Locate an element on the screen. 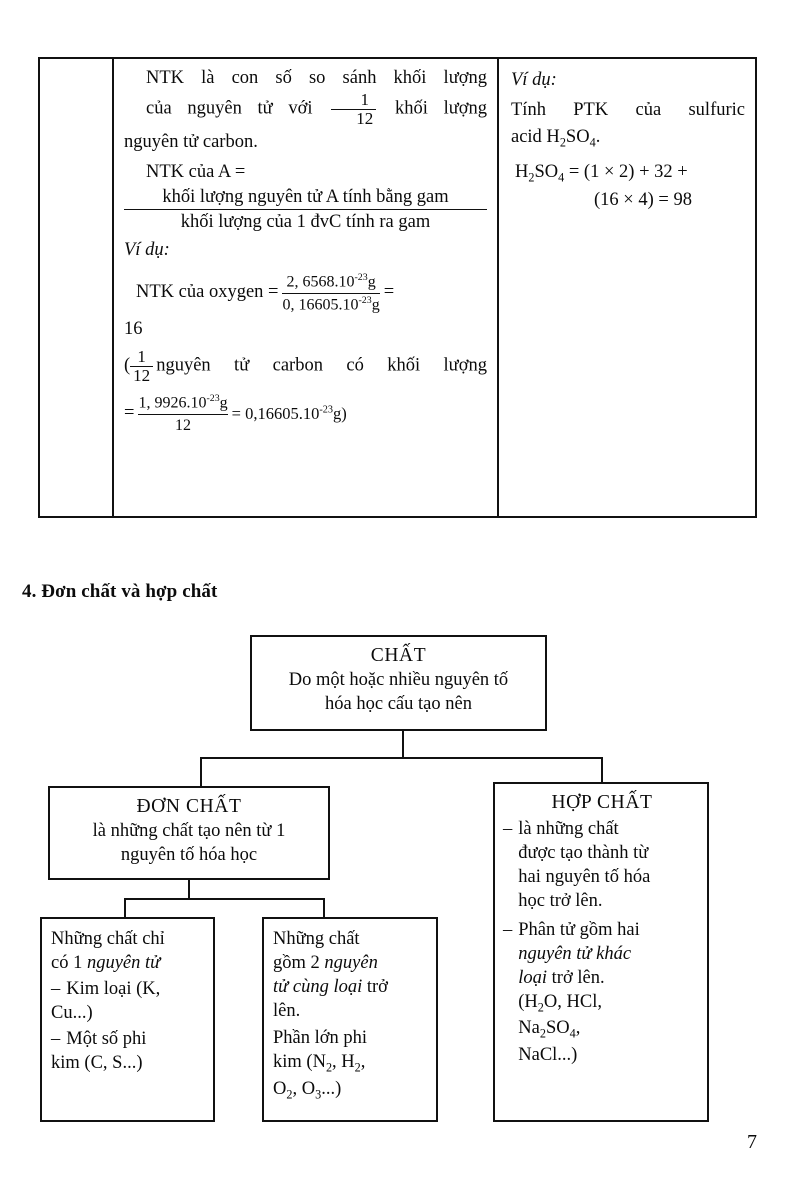 The height and width of the screenshot is (1200, 795). sub-left-item-2-text: Một số phi is located at coordinates (136, 1039).